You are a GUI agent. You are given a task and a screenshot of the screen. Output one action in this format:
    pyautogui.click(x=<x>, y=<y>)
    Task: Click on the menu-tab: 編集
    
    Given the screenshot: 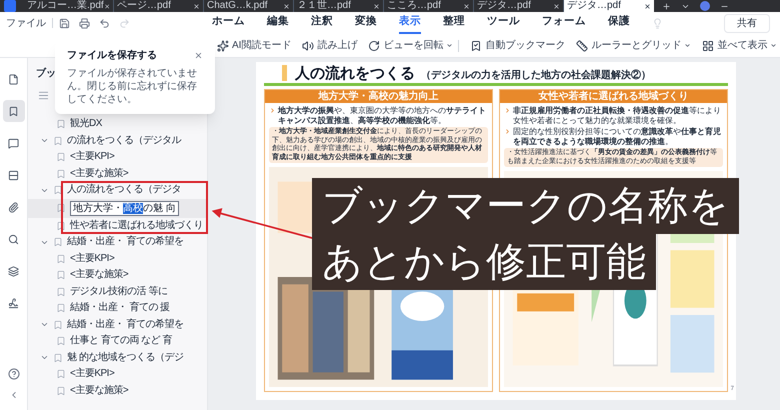 What is the action you would take?
    pyautogui.click(x=278, y=23)
    